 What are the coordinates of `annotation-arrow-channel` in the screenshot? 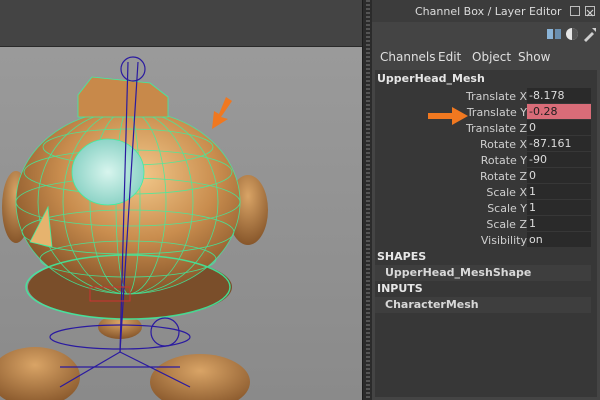 It's located at (448, 116).